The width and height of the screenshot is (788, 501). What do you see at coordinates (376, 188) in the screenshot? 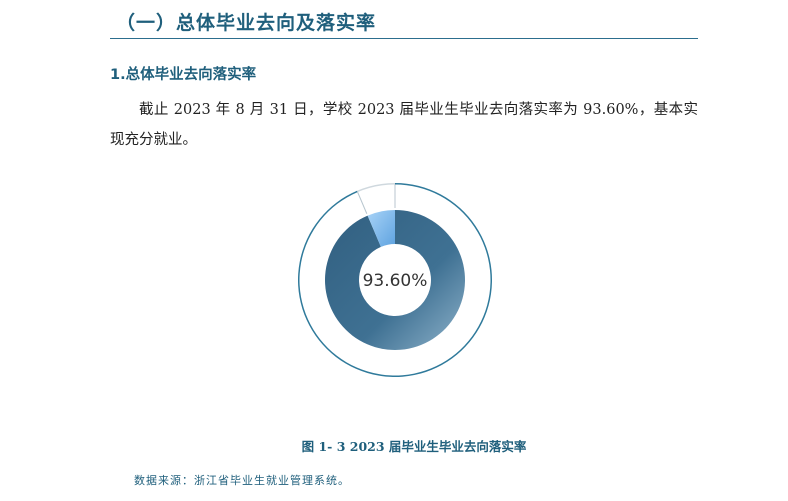
I see `outer-ring-remainder-arc` at bounding box center [376, 188].